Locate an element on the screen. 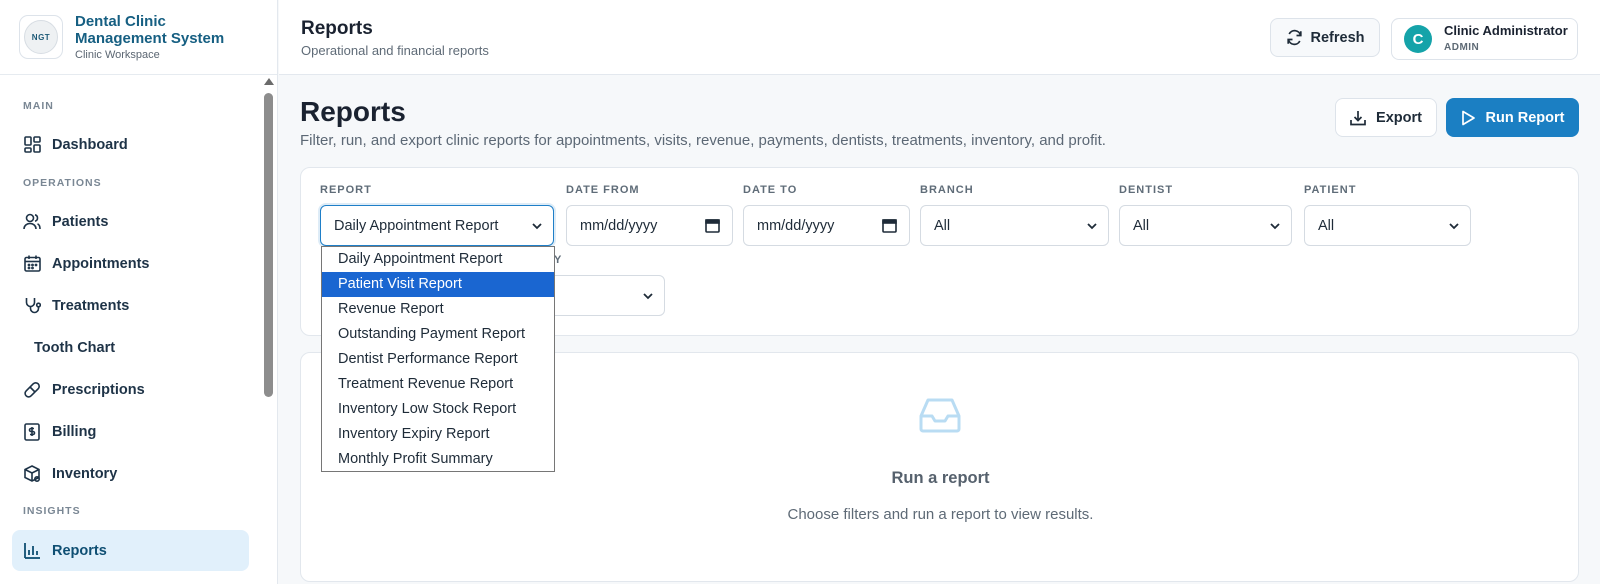 The height and width of the screenshot is (584, 1600). inbox-icon is located at coordinates (940, 417).